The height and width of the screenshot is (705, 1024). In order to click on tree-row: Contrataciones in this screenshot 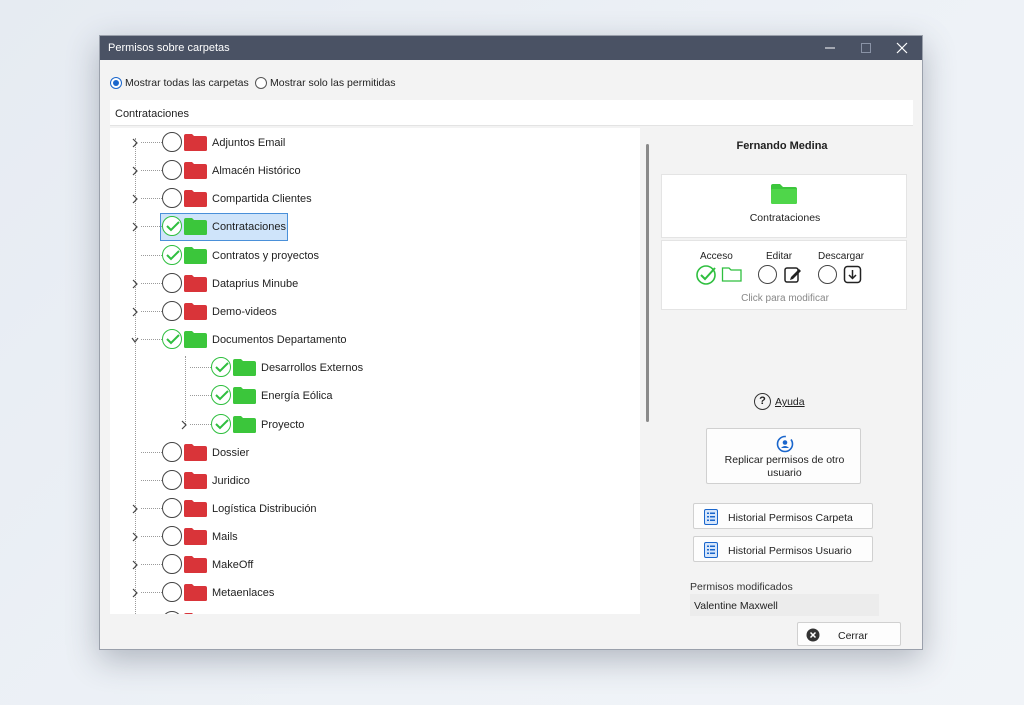, I will do `click(375, 227)`.